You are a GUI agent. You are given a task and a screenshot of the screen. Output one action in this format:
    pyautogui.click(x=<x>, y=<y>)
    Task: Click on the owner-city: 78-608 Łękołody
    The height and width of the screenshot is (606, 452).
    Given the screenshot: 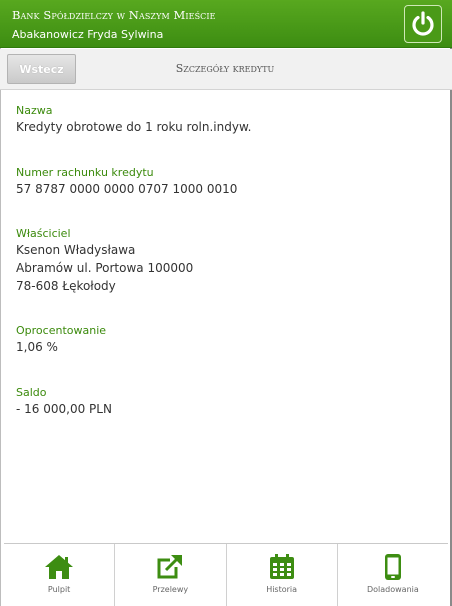 What is the action you would take?
    pyautogui.click(x=66, y=286)
    